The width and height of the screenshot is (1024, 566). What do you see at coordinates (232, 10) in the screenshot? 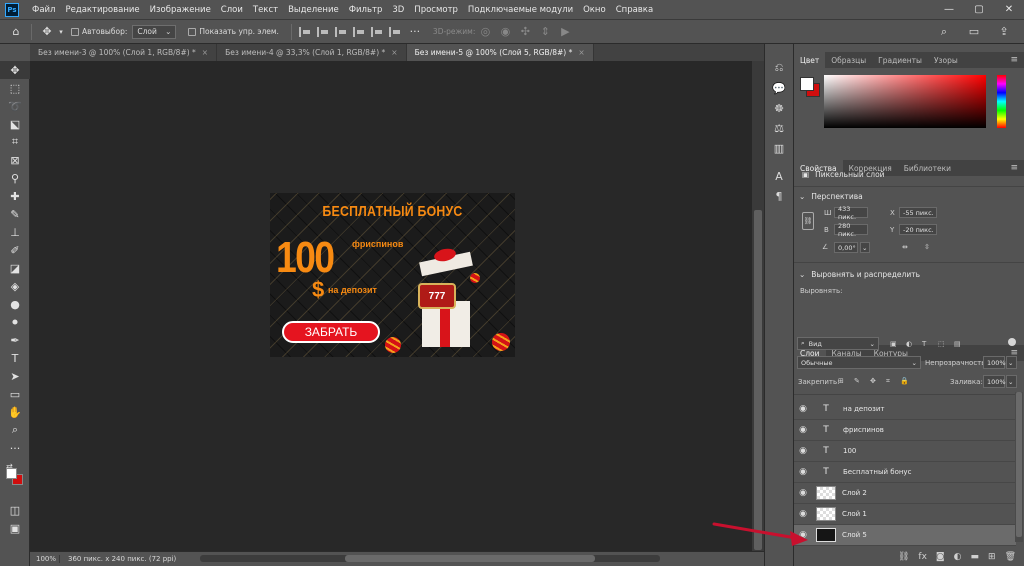
I see `menu-layers: Слои` at bounding box center [232, 10].